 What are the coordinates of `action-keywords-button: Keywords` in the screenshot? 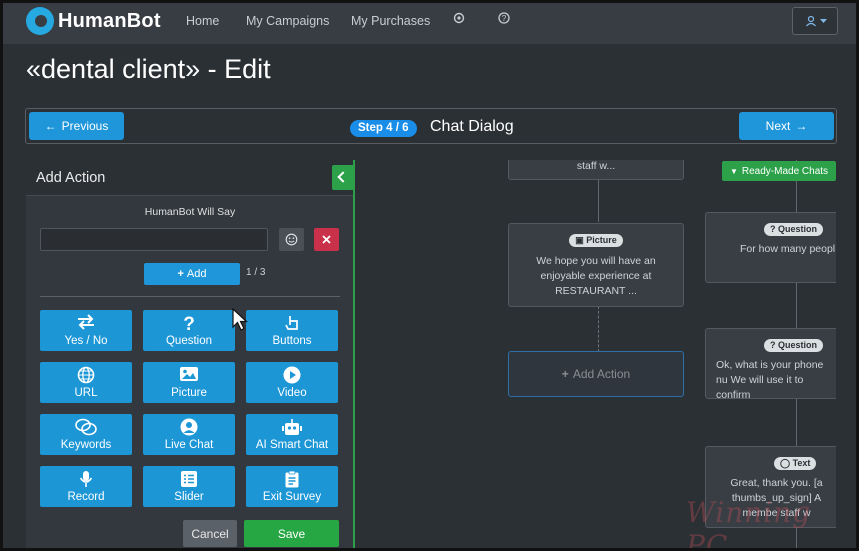 It's located at (86, 434).